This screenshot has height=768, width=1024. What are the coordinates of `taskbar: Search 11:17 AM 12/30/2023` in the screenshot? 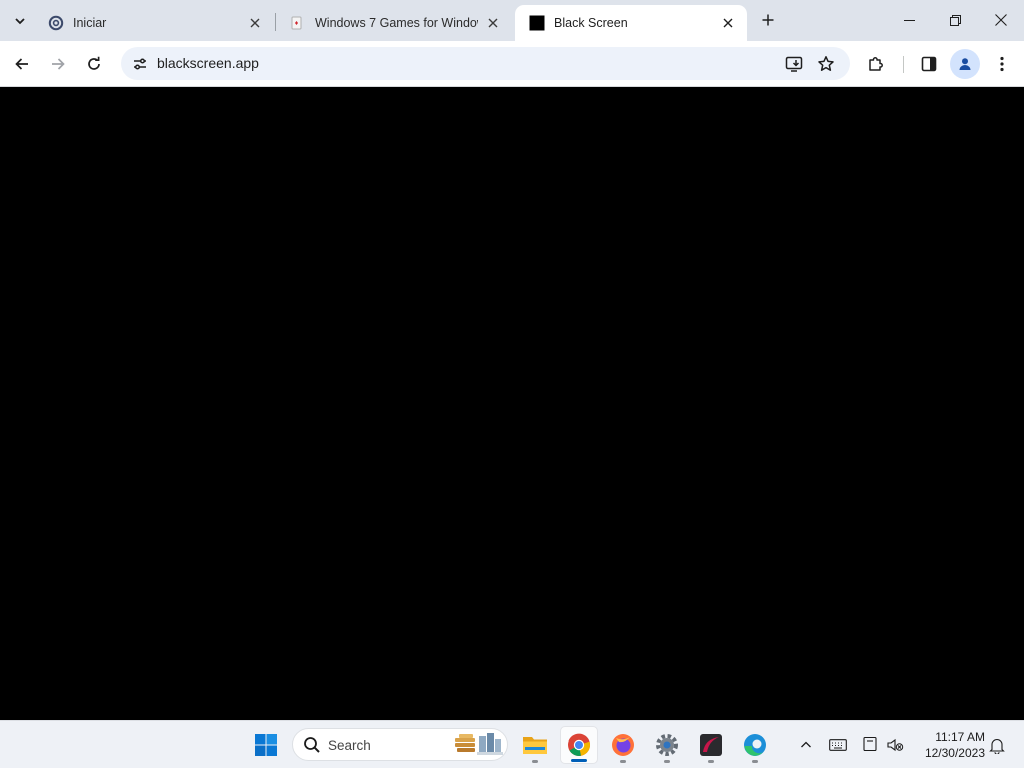 It's located at (512, 744).